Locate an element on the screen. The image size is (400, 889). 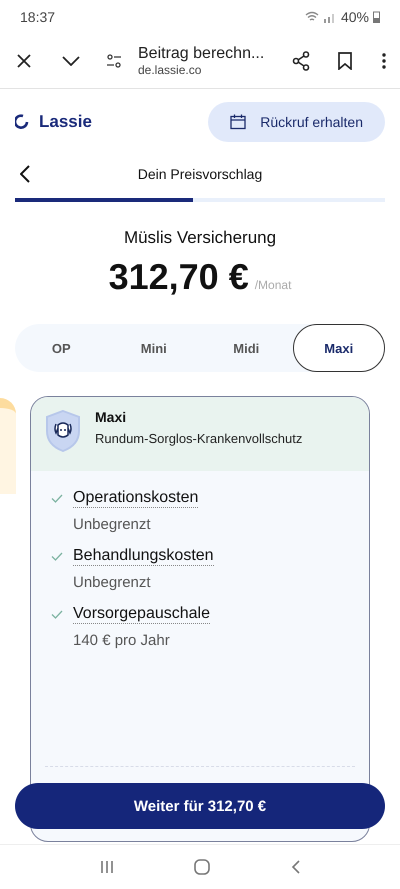
price: 312,70 € is located at coordinates (178, 277).